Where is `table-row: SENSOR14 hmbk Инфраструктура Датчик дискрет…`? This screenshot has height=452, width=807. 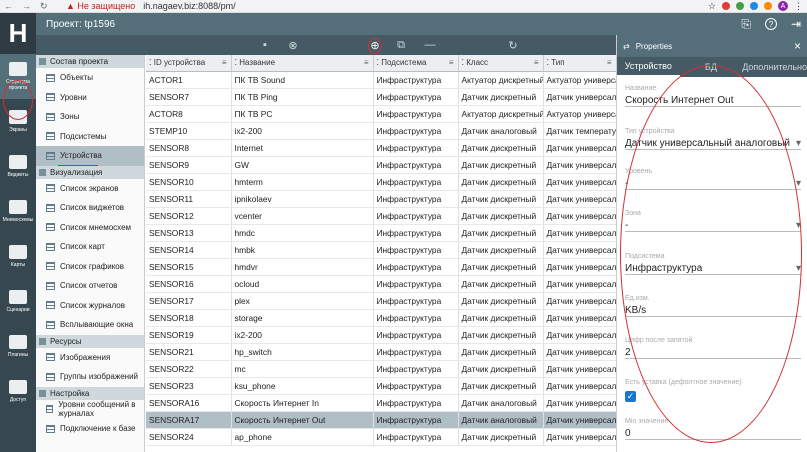 table-row: SENSOR14 hmbk Инфраструктура Датчик дискрет… is located at coordinates (381, 250).